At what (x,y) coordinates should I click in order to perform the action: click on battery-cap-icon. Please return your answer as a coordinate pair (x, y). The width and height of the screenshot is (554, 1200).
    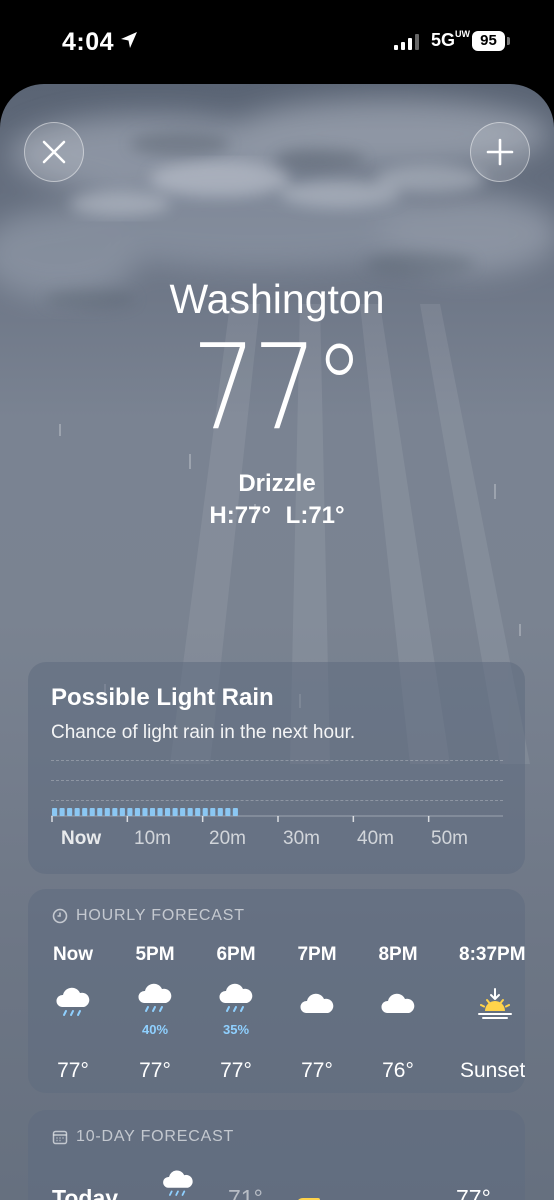
    Looking at the image, I should click on (508, 41).